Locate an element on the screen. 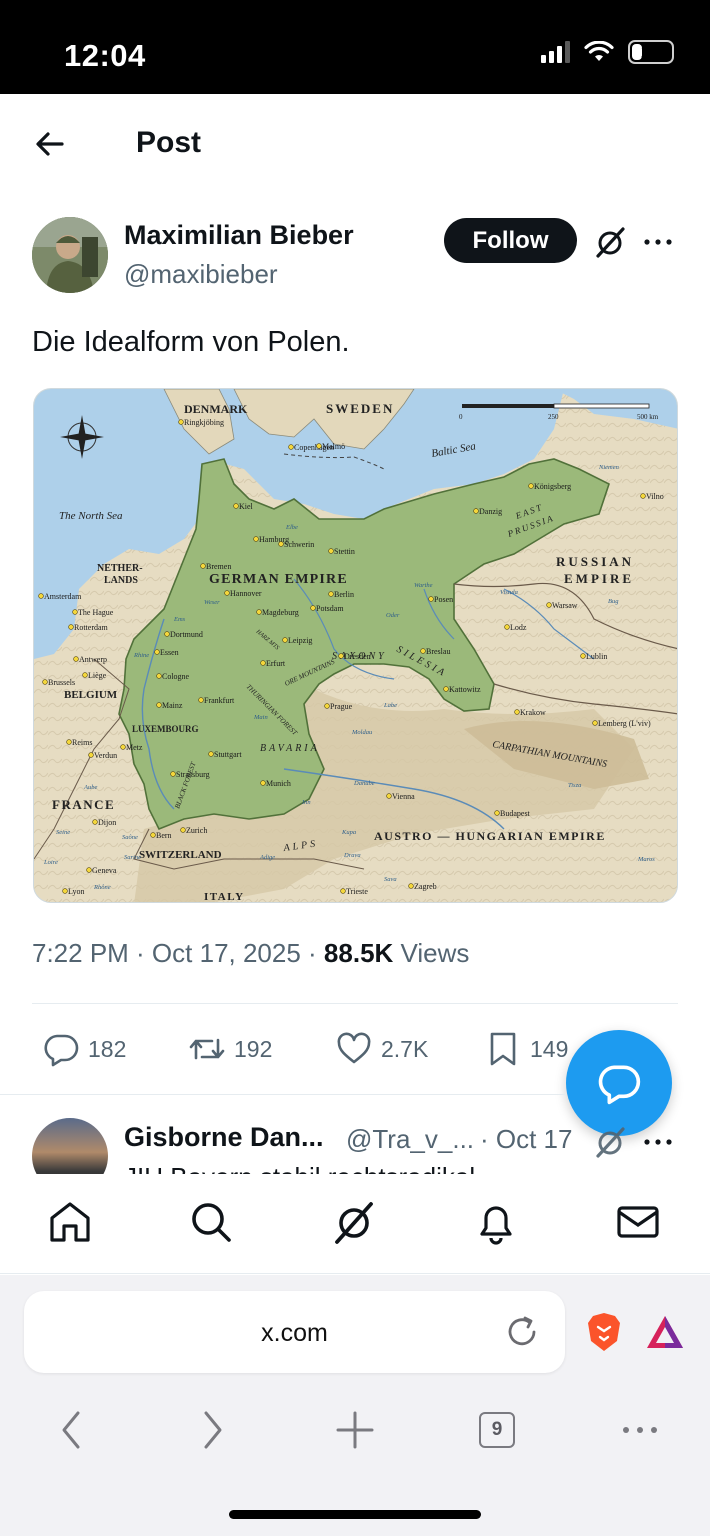 The image size is (710, 1536). label-bavaria: BAVARIA is located at coordinates (290, 748).